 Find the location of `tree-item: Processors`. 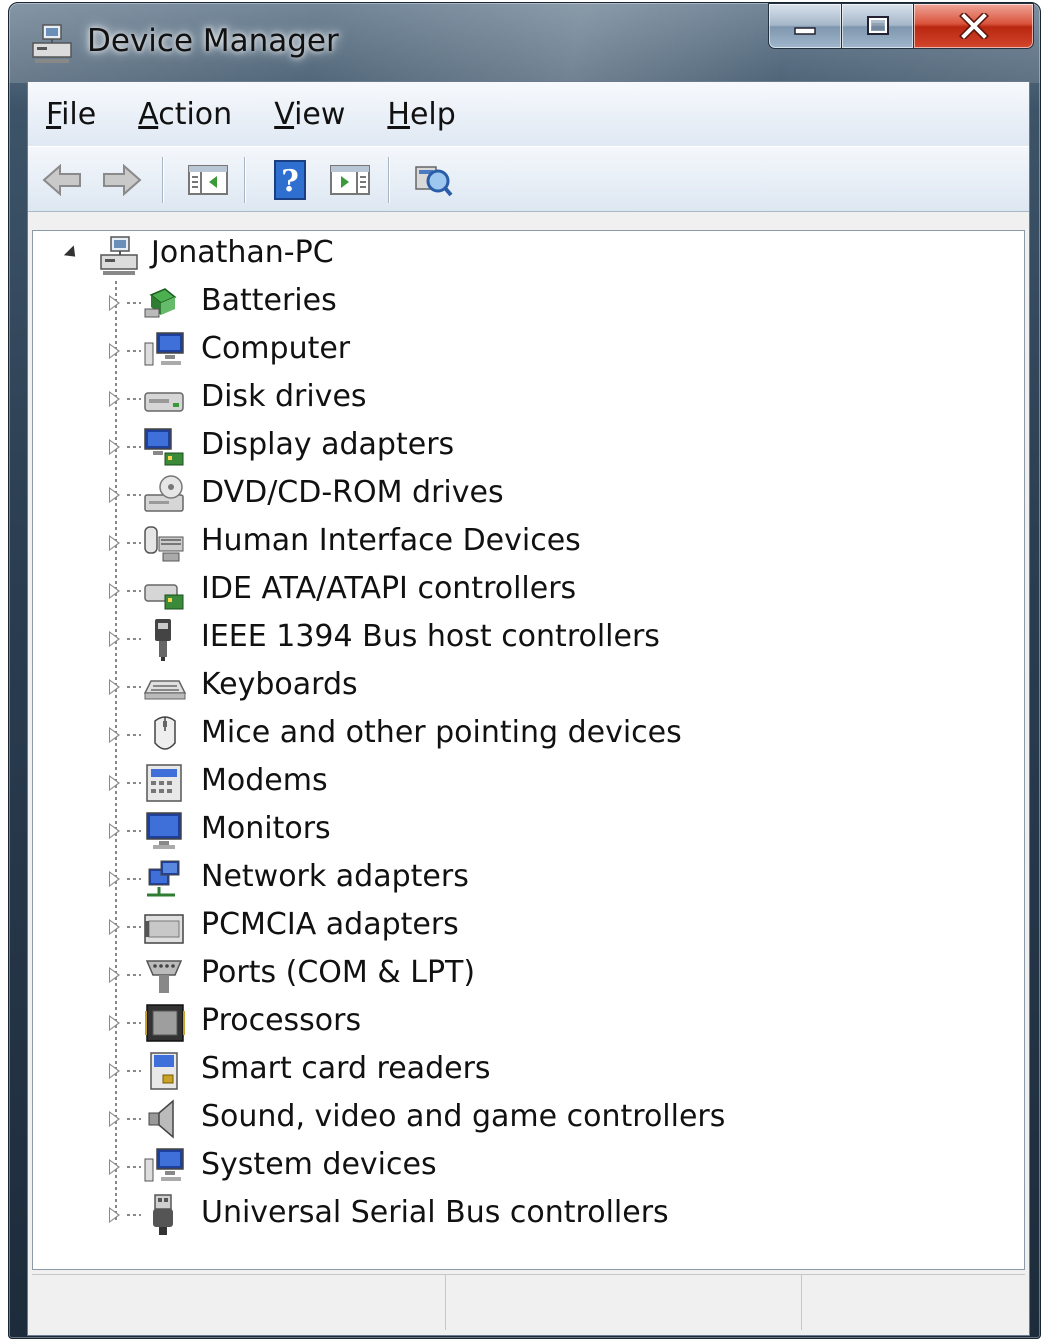

tree-item: Processors is located at coordinates (528, 1023).